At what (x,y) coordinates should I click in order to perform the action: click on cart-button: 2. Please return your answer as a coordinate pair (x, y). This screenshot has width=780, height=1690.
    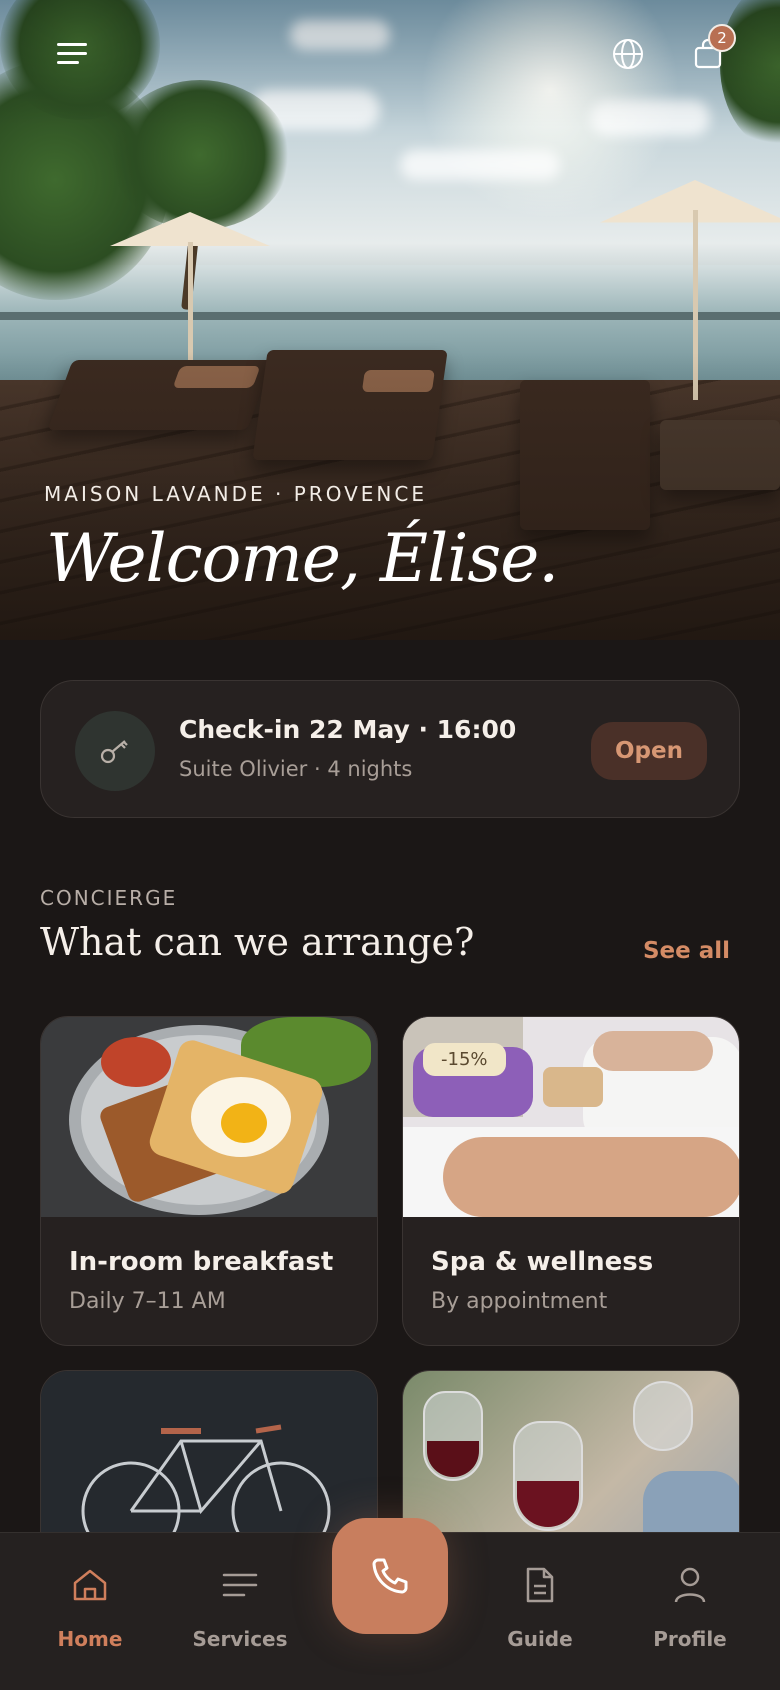
    Looking at the image, I should click on (710, 51).